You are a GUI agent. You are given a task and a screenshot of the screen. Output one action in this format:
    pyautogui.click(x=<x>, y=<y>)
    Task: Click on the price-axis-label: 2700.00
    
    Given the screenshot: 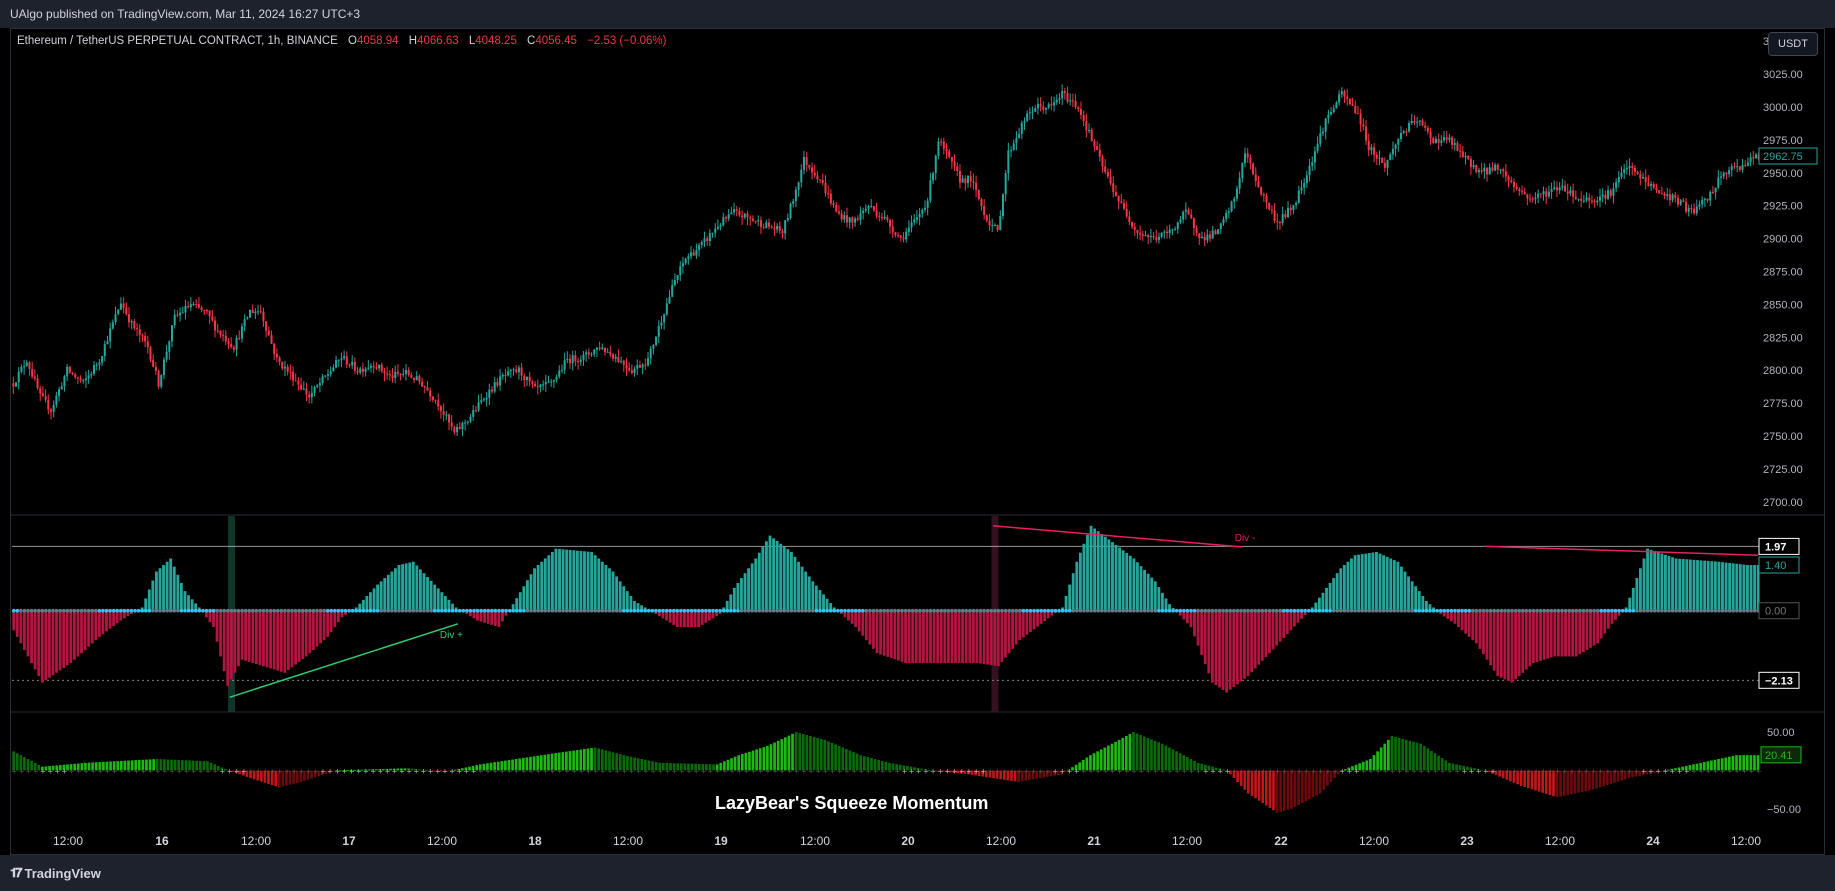 What is the action you would take?
    pyautogui.click(x=1783, y=503)
    